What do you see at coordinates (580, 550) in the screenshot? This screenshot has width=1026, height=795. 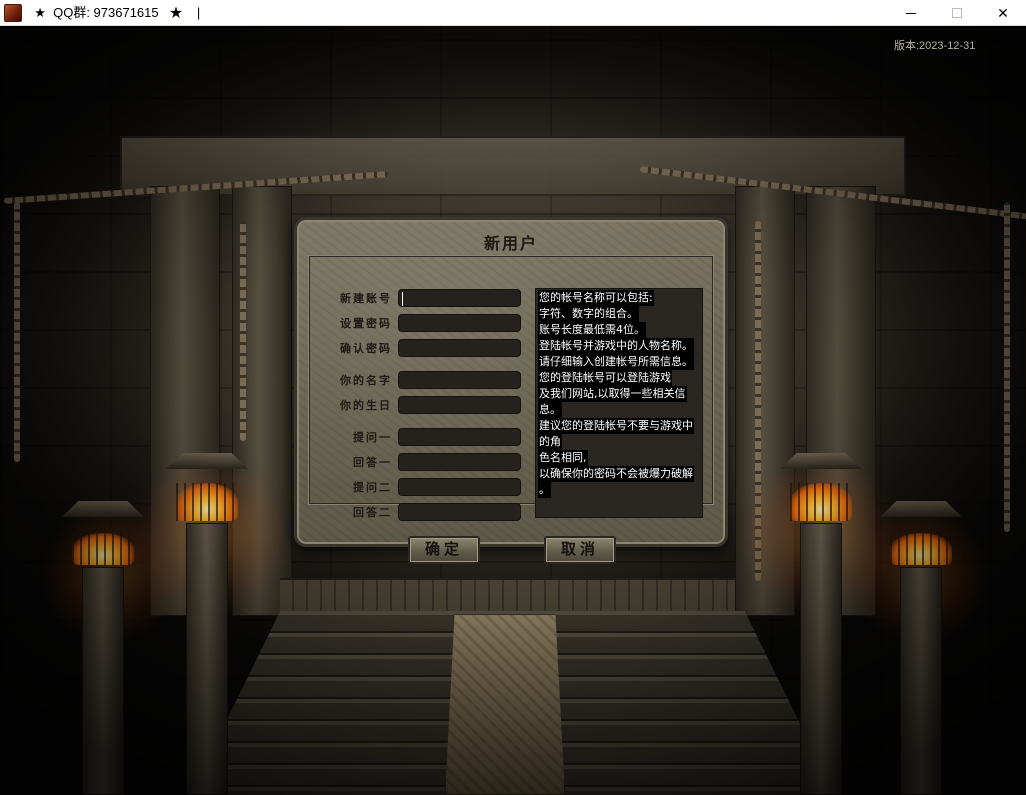 I see `cancel-button: 取消` at bounding box center [580, 550].